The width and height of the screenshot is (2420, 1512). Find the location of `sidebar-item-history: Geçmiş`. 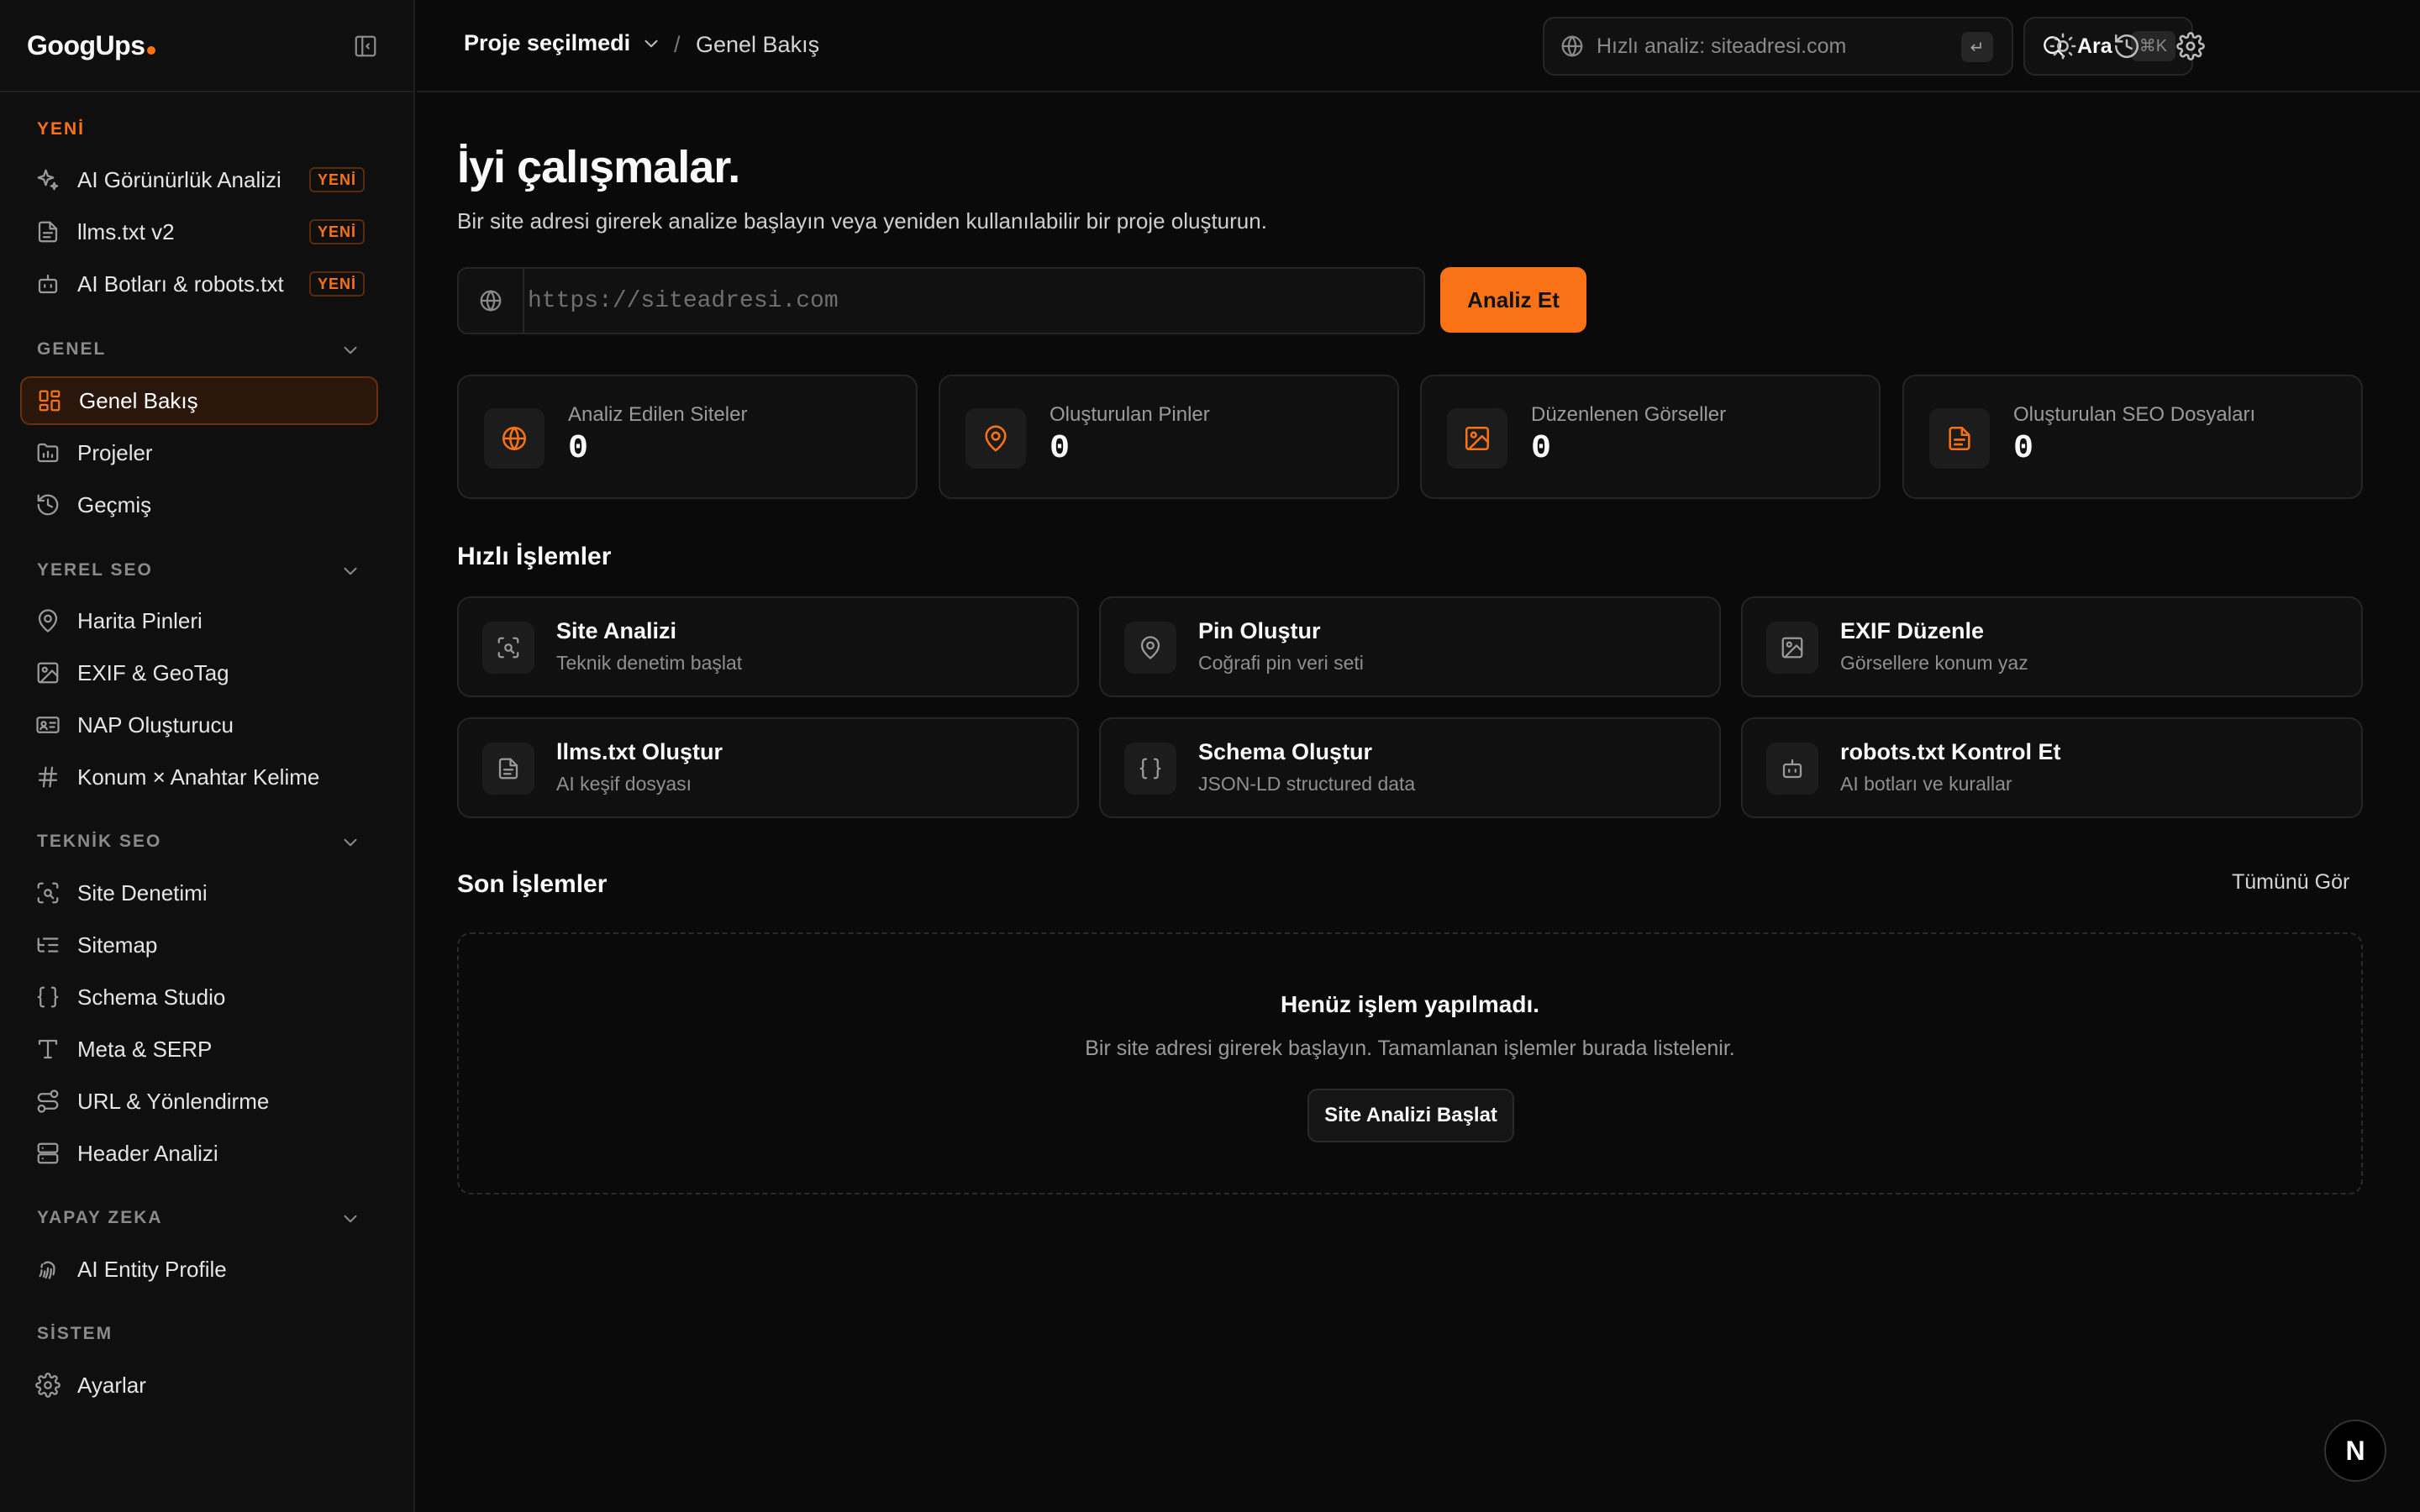

sidebar-item-history: Geçmiş is located at coordinates (199, 504).